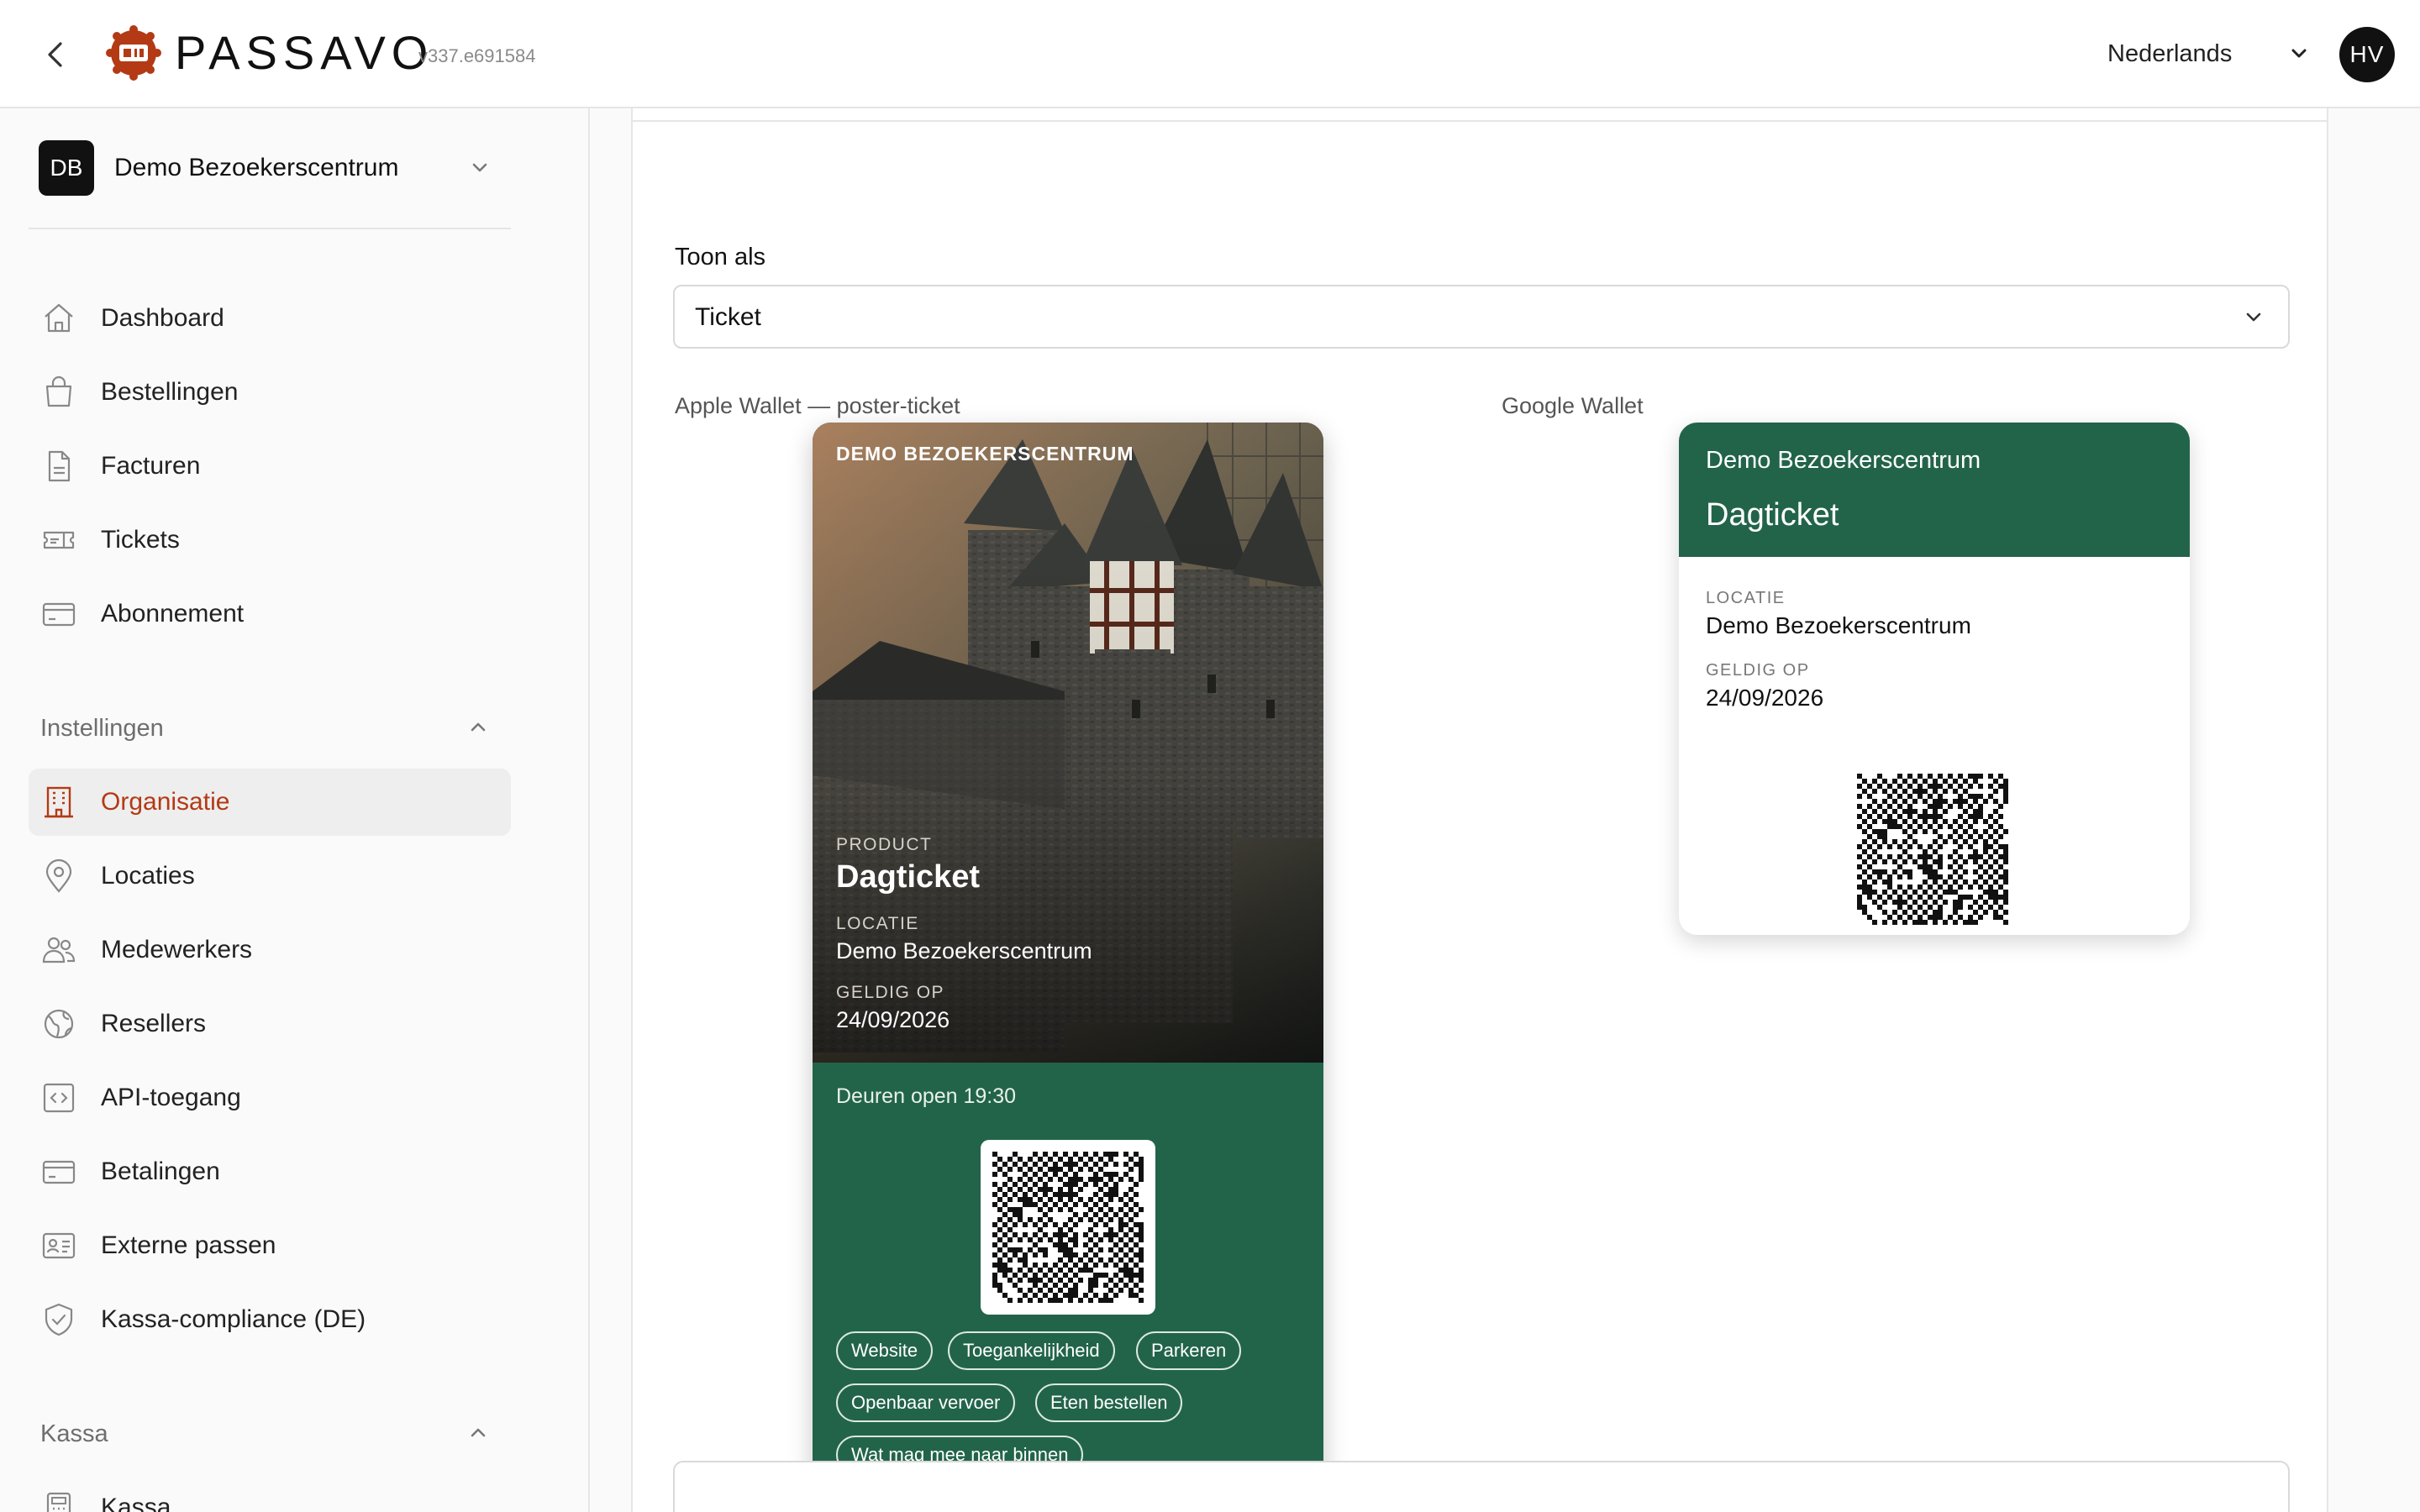  Describe the element at coordinates (884, 844) in the screenshot. I see `product-label: PRODUCT` at that location.